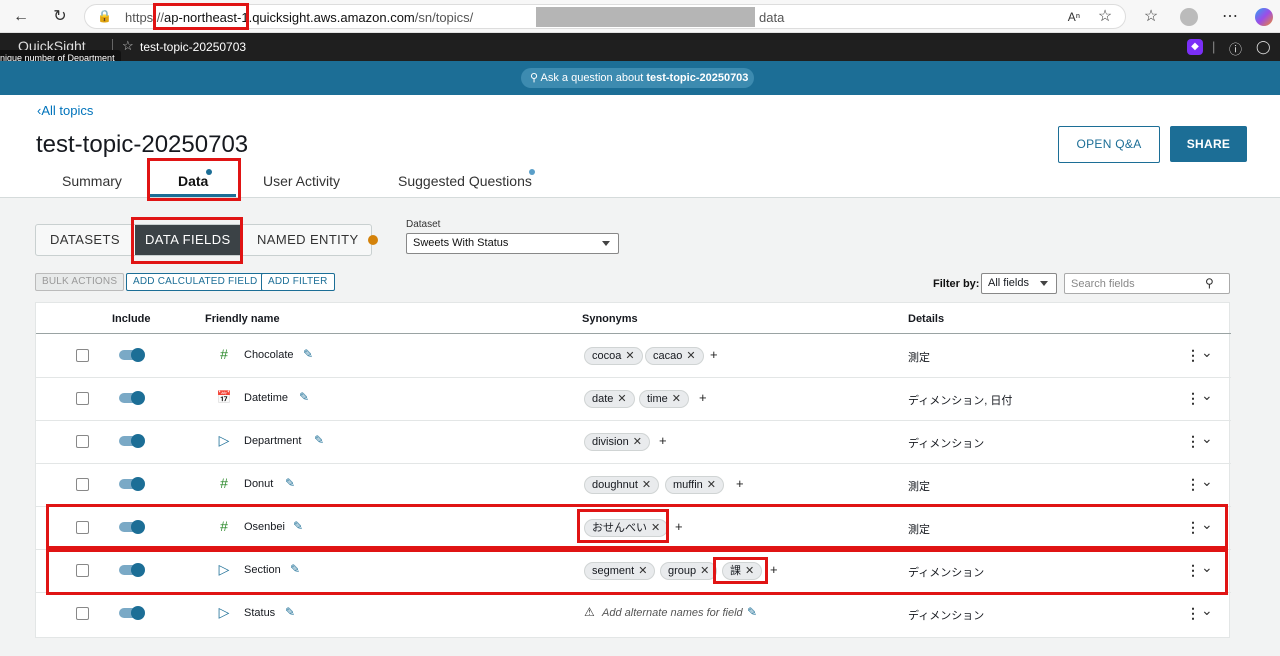  What do you see at coordinates (1151, 17) in the screenshot?
I see `favorites-list-icon: ☆` at bounding box center [1151, 17].